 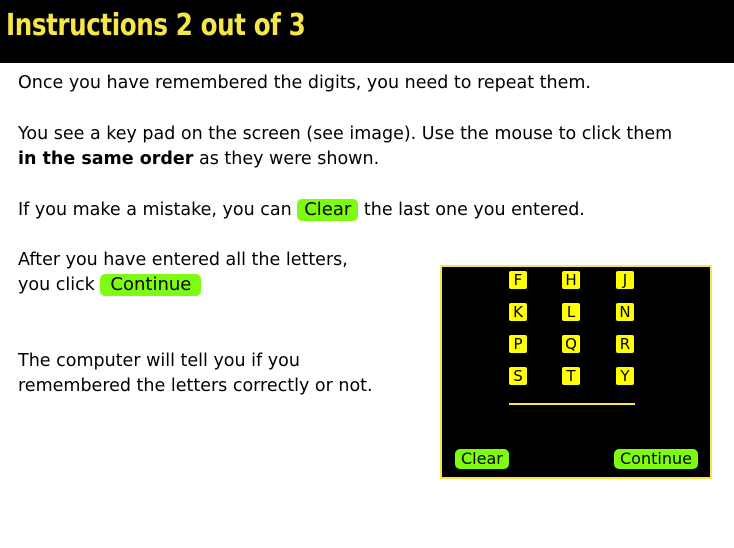 I want to click on key-l: L, so click(x=571, y=312).